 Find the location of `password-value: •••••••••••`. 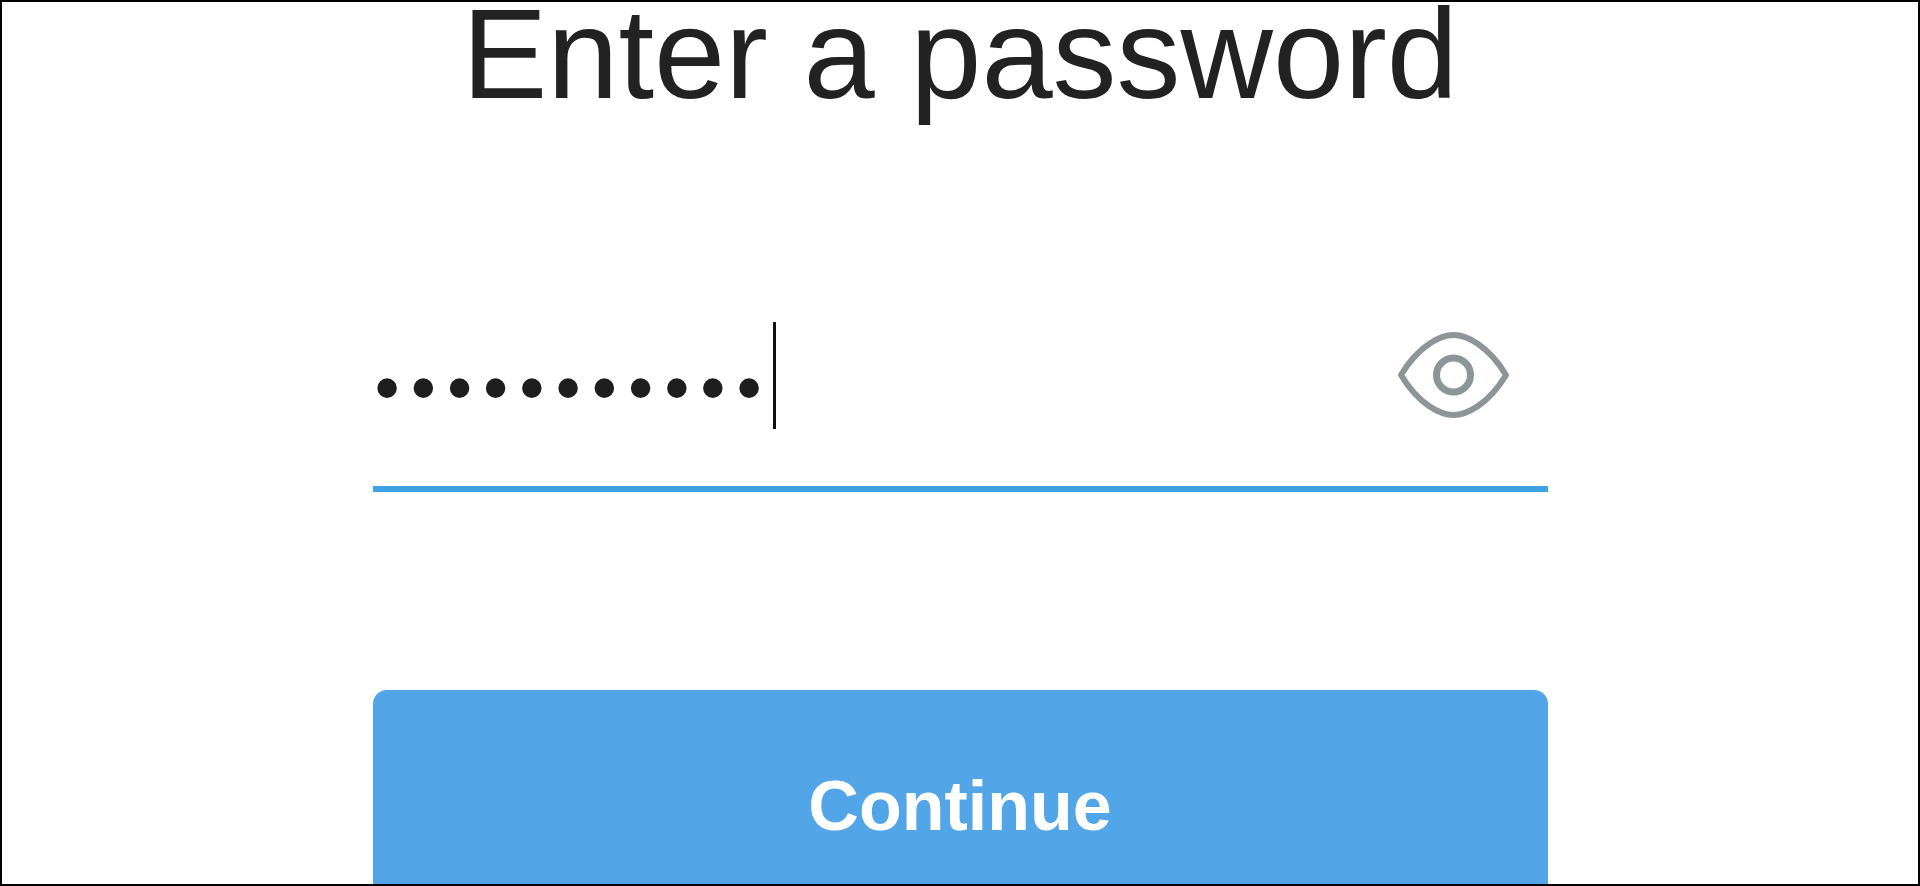

password-value: ••••••••••• is located at coordinates (573, 387).